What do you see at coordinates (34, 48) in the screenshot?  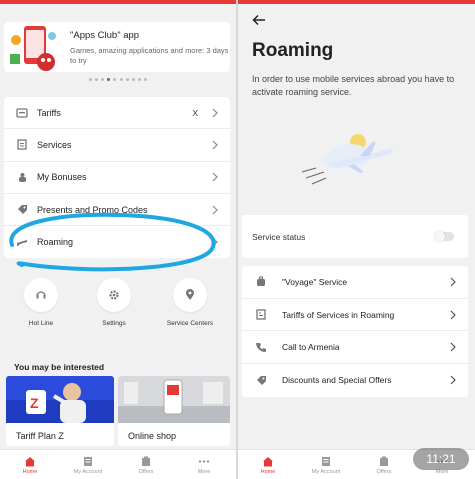 I see `apps-club-image` at bounding box center [34, 48].